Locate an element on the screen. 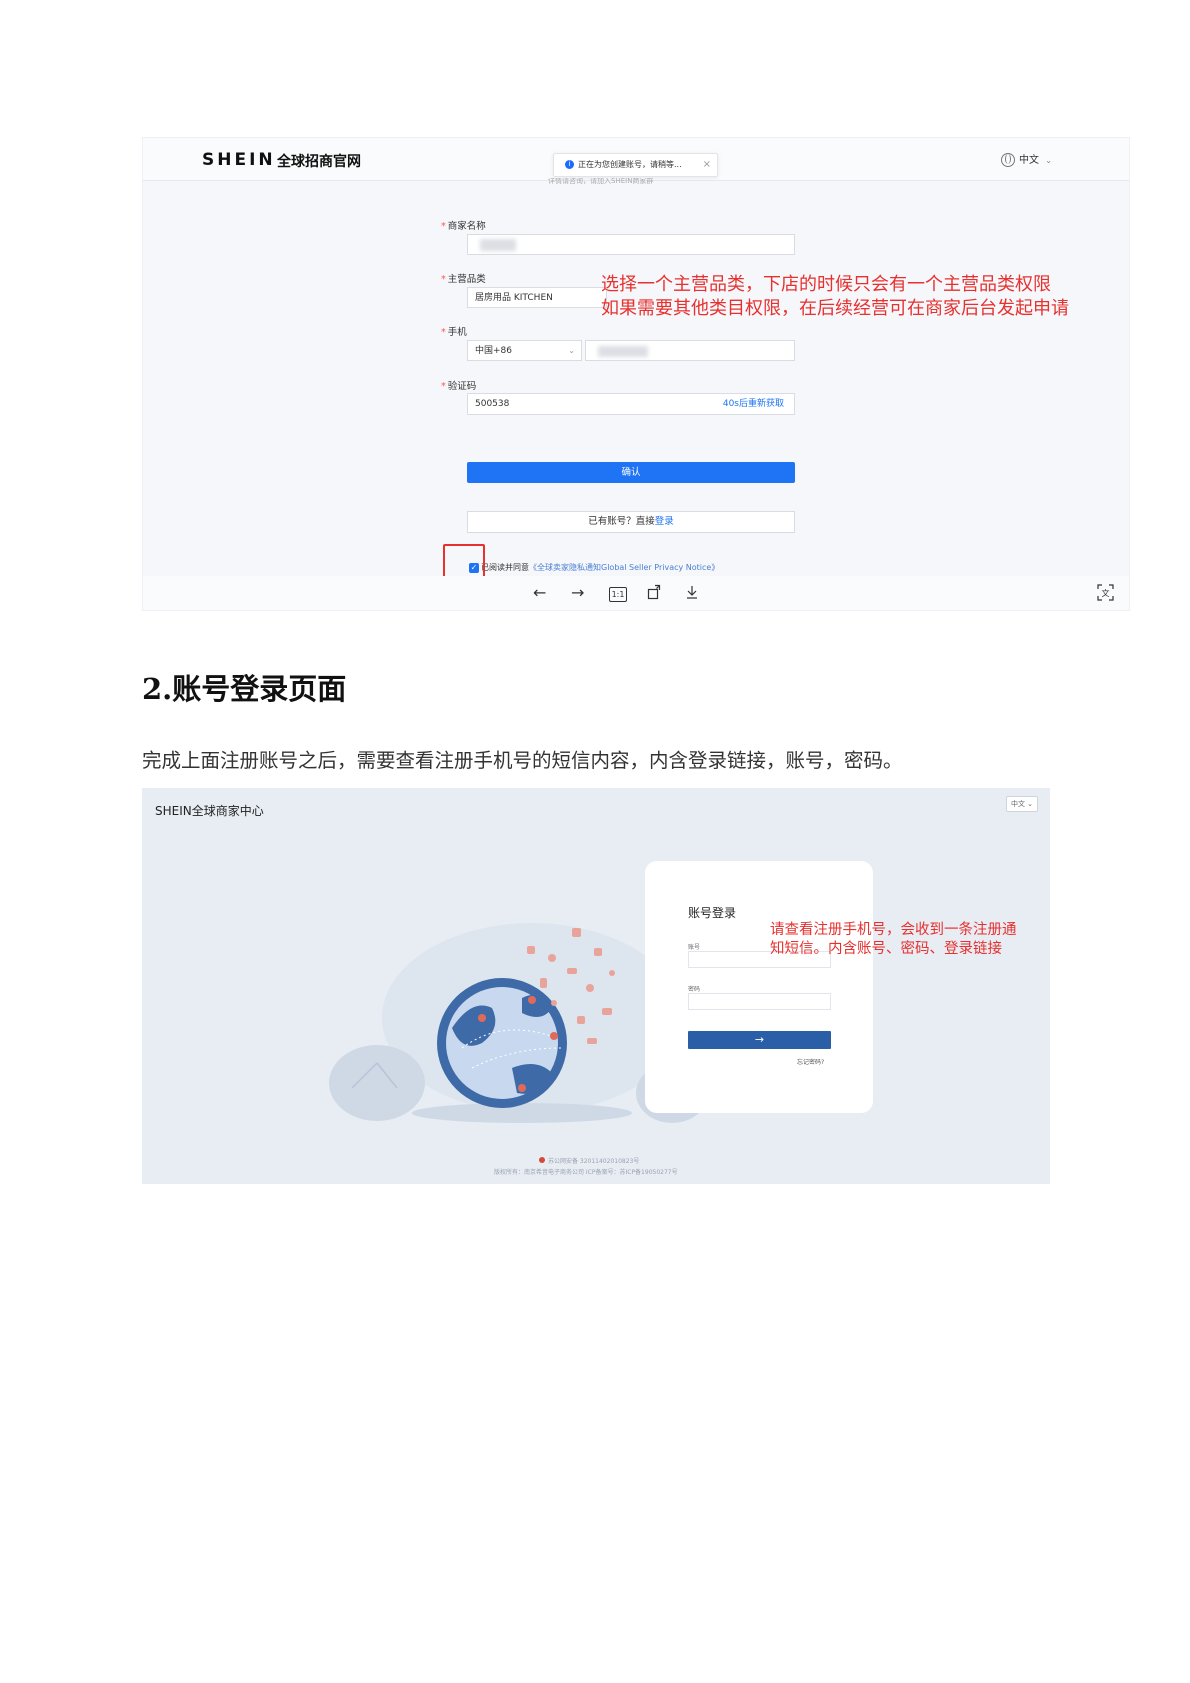 This screenshot has width=1190, height=1683. confirm-button: 确认 is located at coordinates (631, 472).